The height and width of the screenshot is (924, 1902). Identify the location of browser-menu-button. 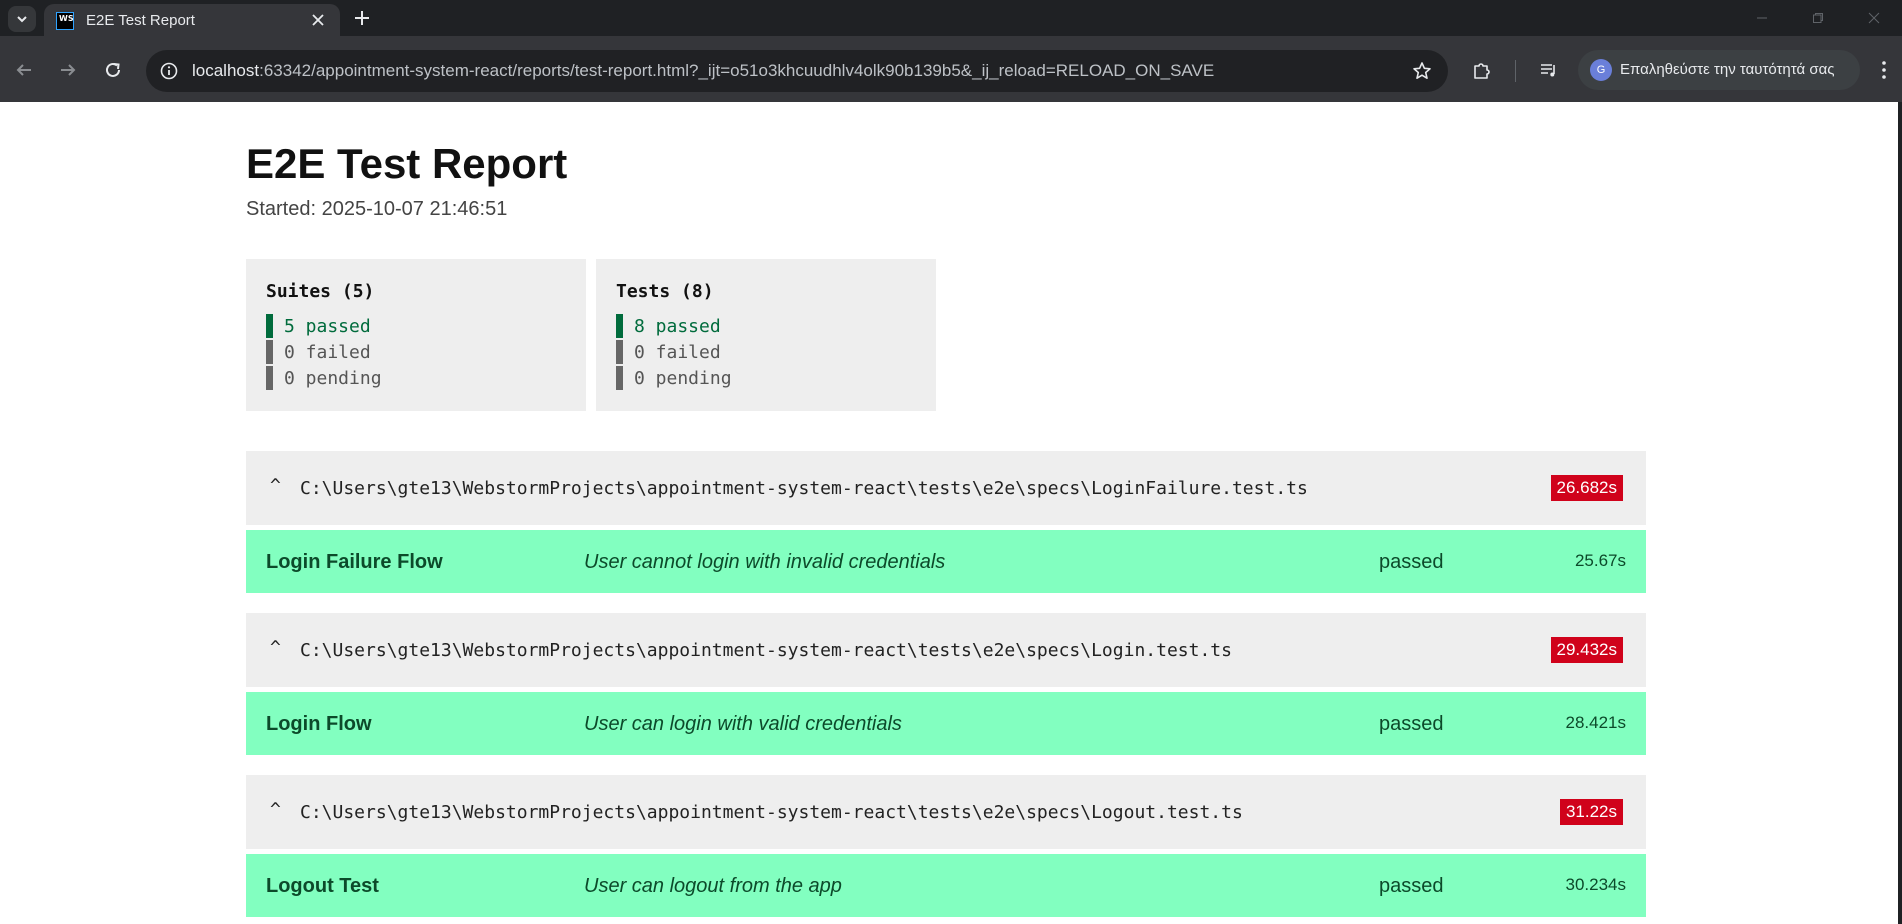
(1884, 70).